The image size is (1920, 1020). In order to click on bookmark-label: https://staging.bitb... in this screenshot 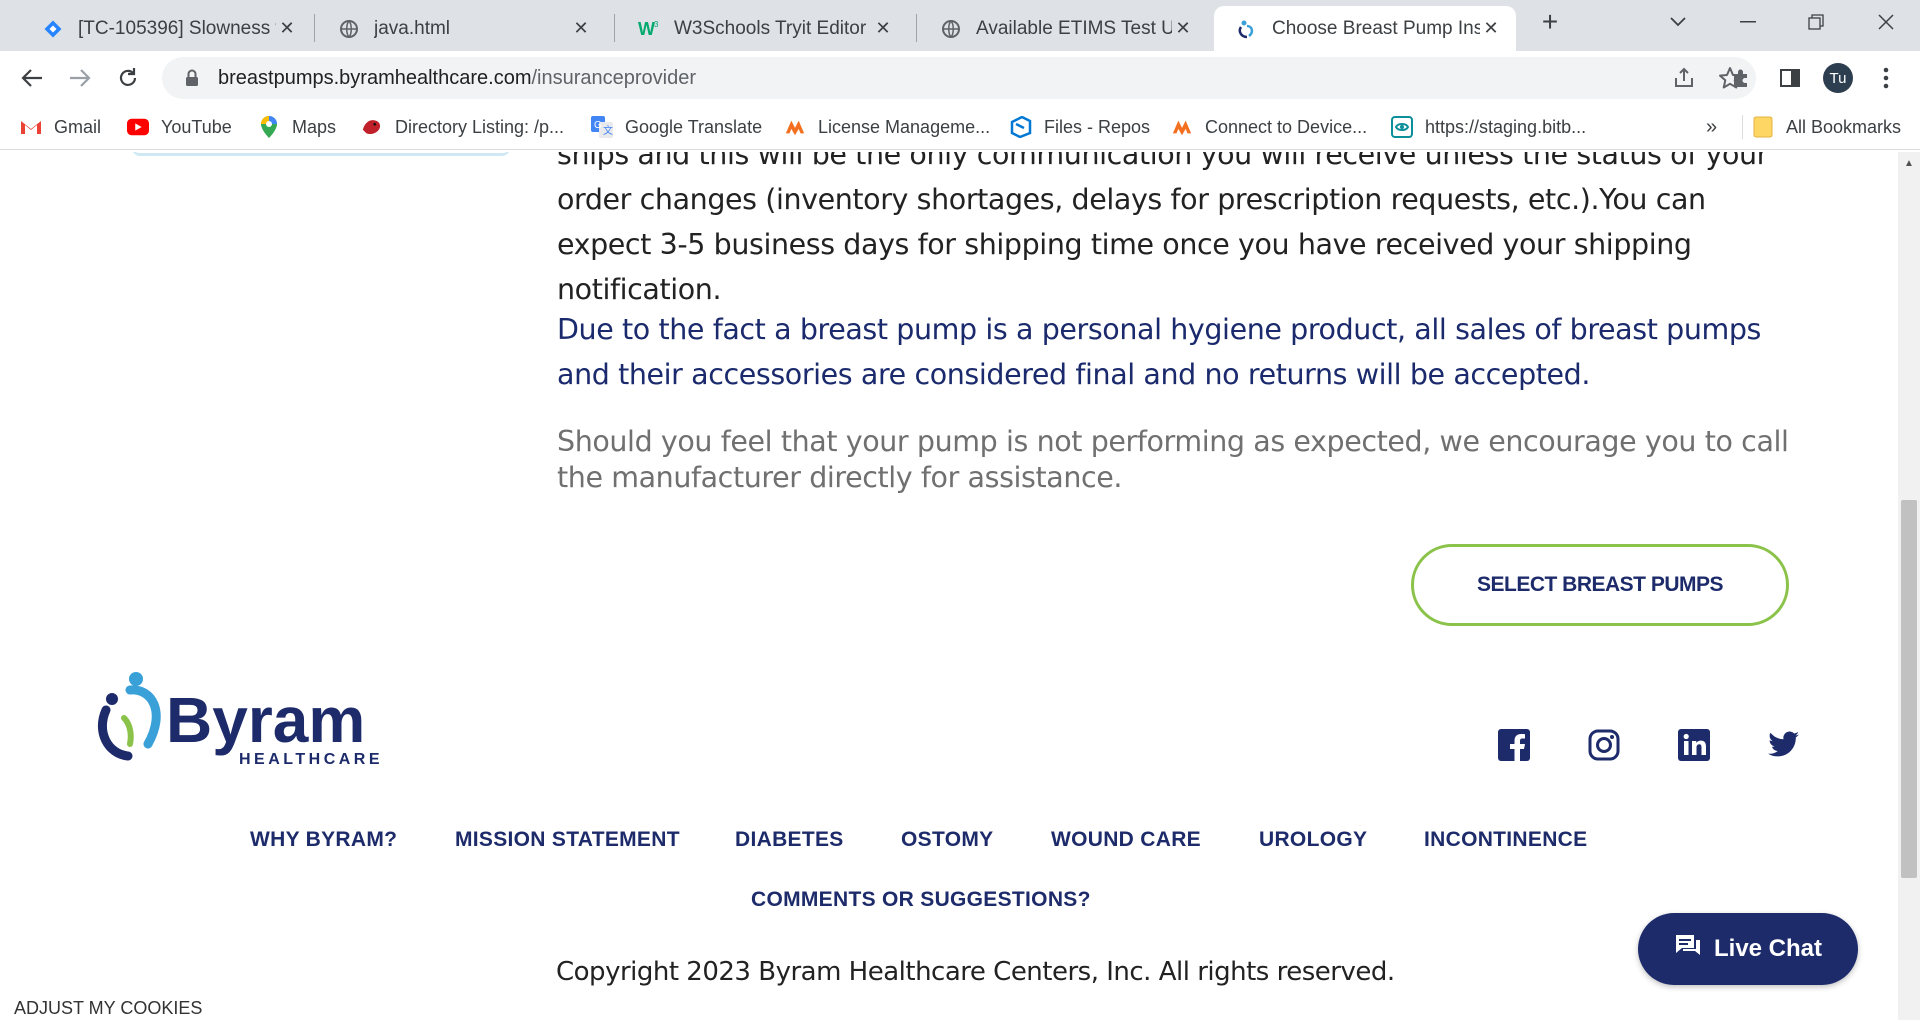, I will do `click(1506, 126)`.